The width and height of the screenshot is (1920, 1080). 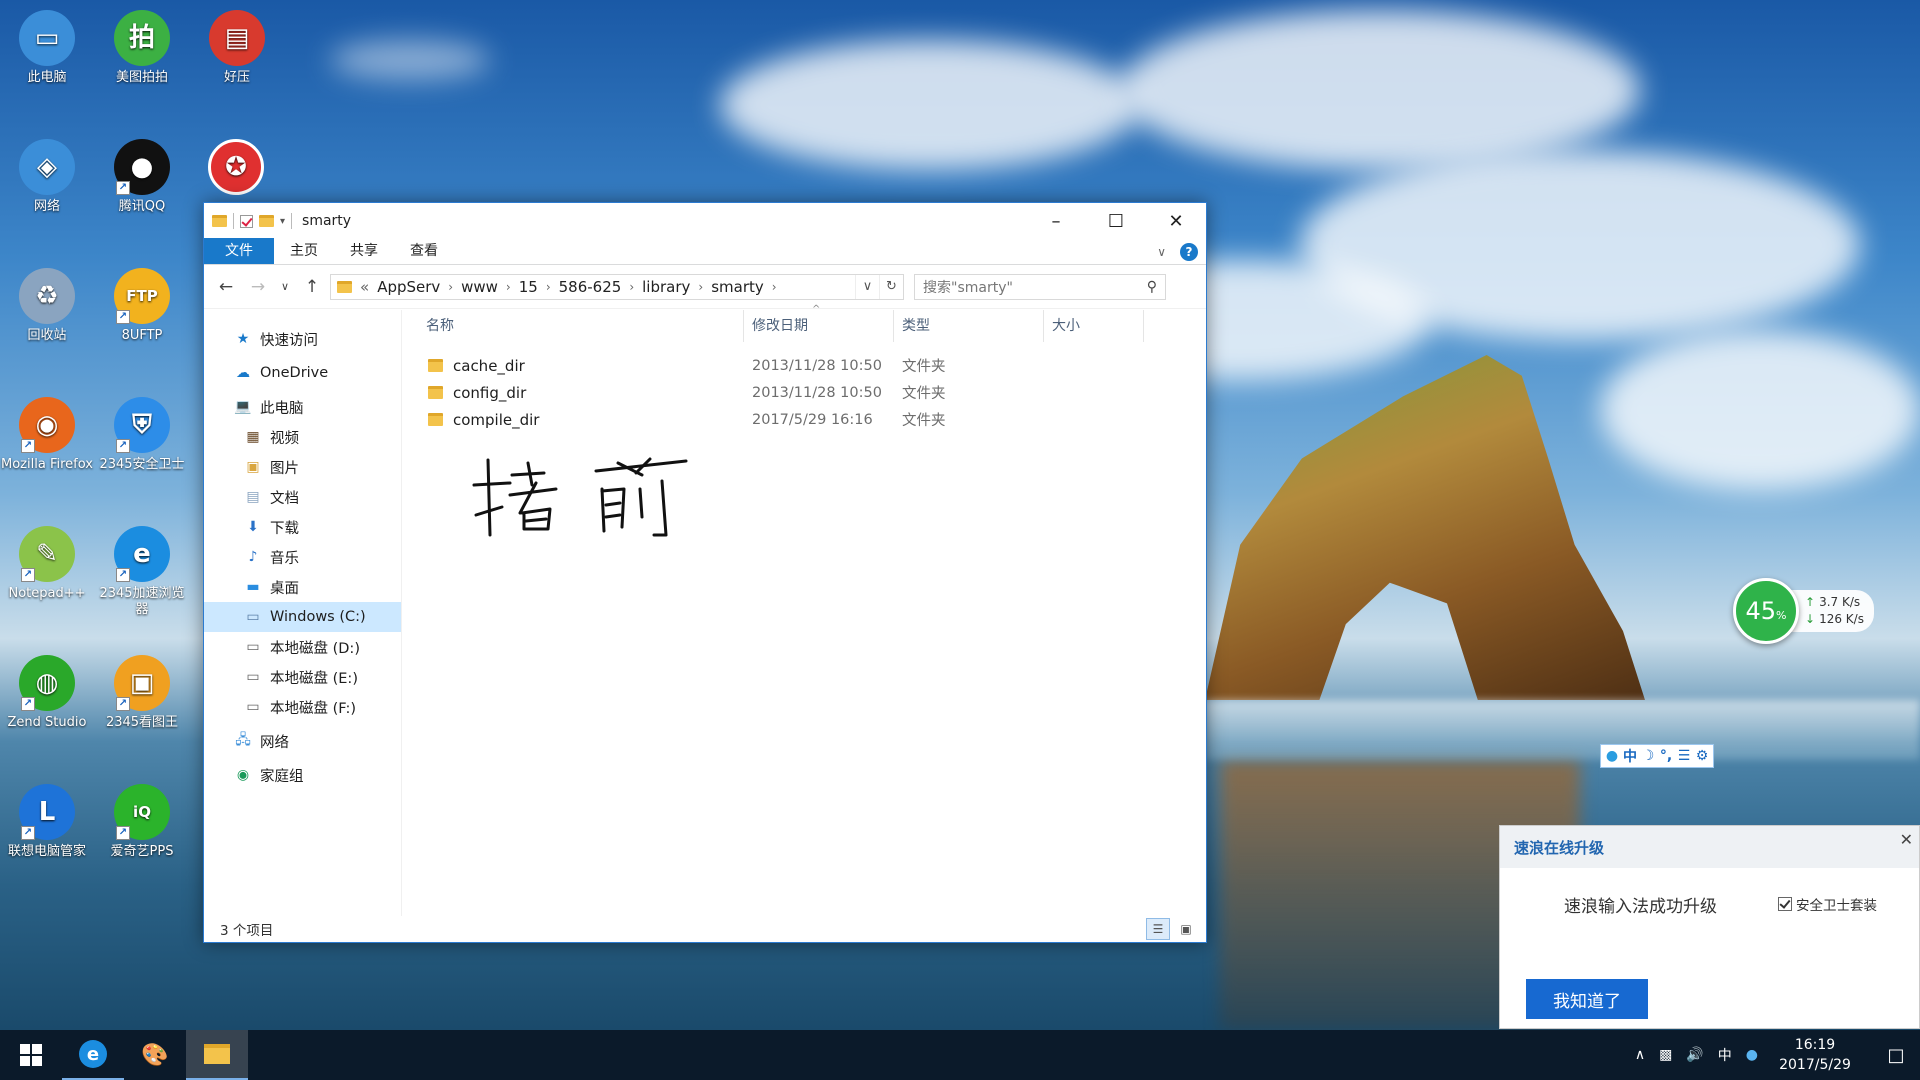 What do you see at coordinates (258, 287) in the screenshot?
I see `forward-arrow-icon: →` at bounding box center [258, 287].